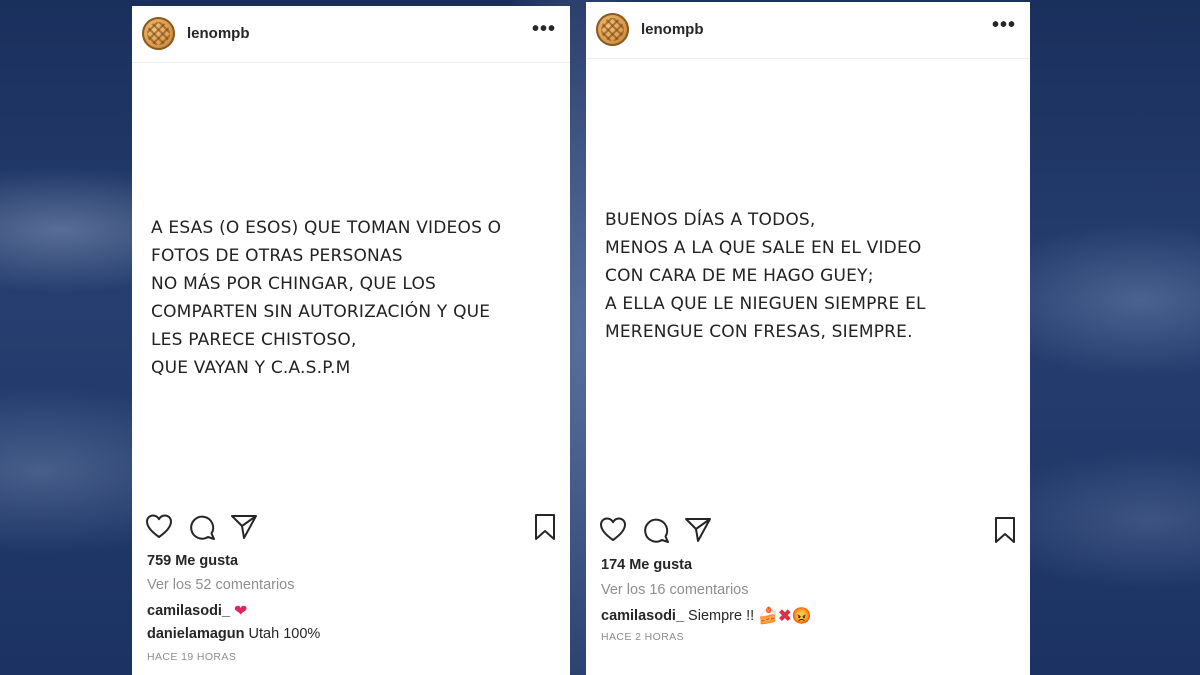  I want to click on post-text-line: MENOS A LA QUE SALE EN EL VIDEO, so click(763, 248).